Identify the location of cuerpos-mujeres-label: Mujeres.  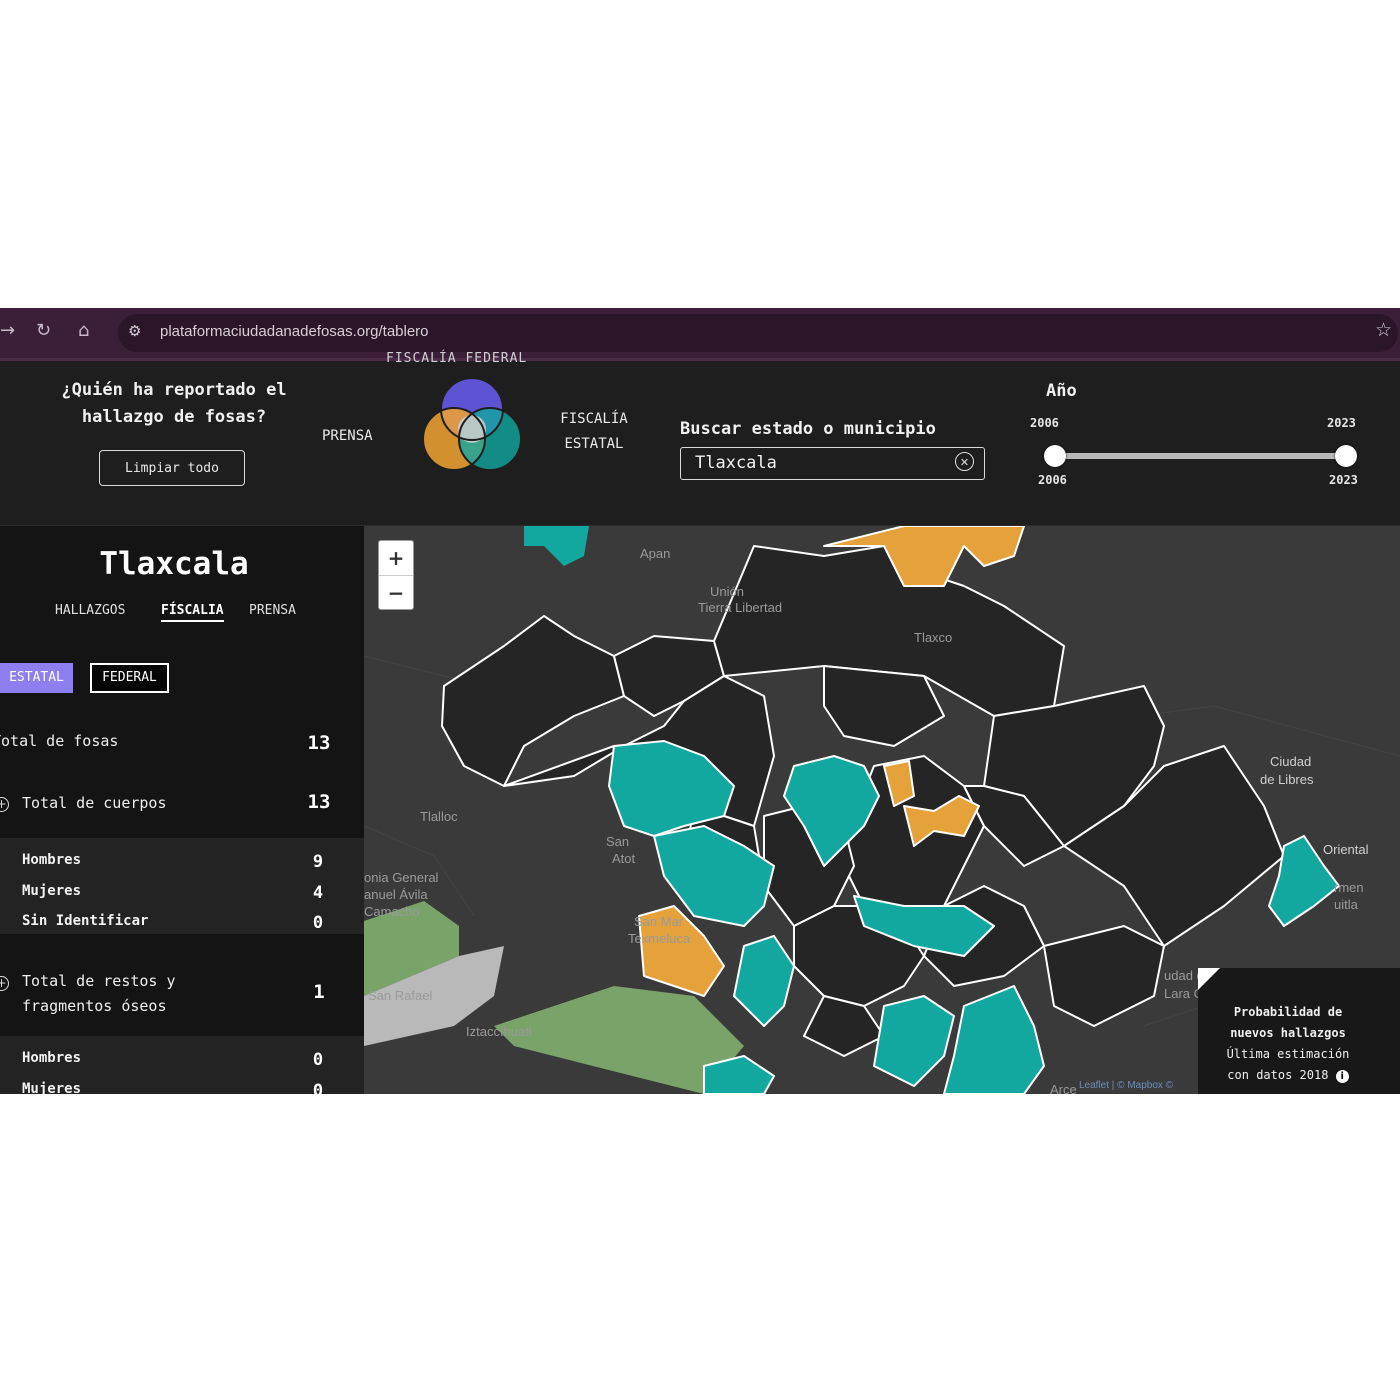
(52, 891).